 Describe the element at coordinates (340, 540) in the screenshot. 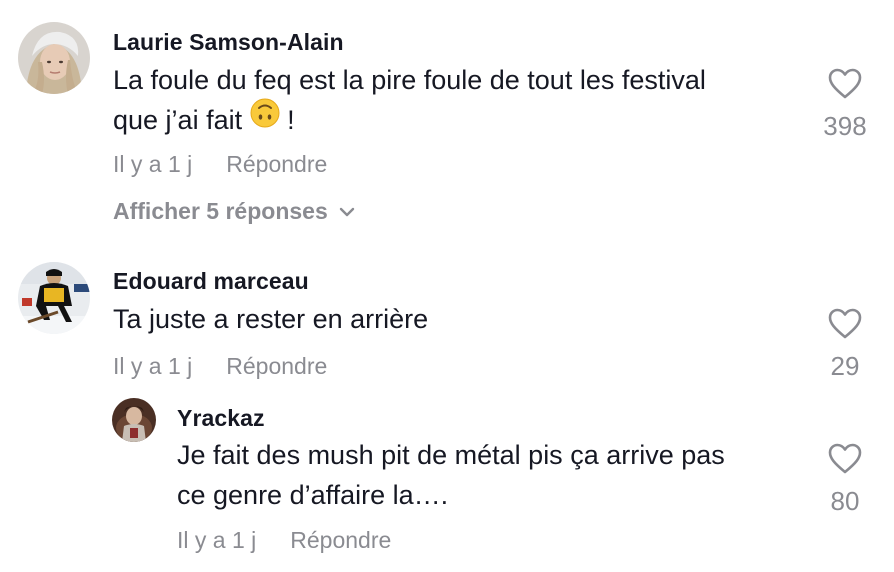

I see `reply-button: Répondre` at that location.